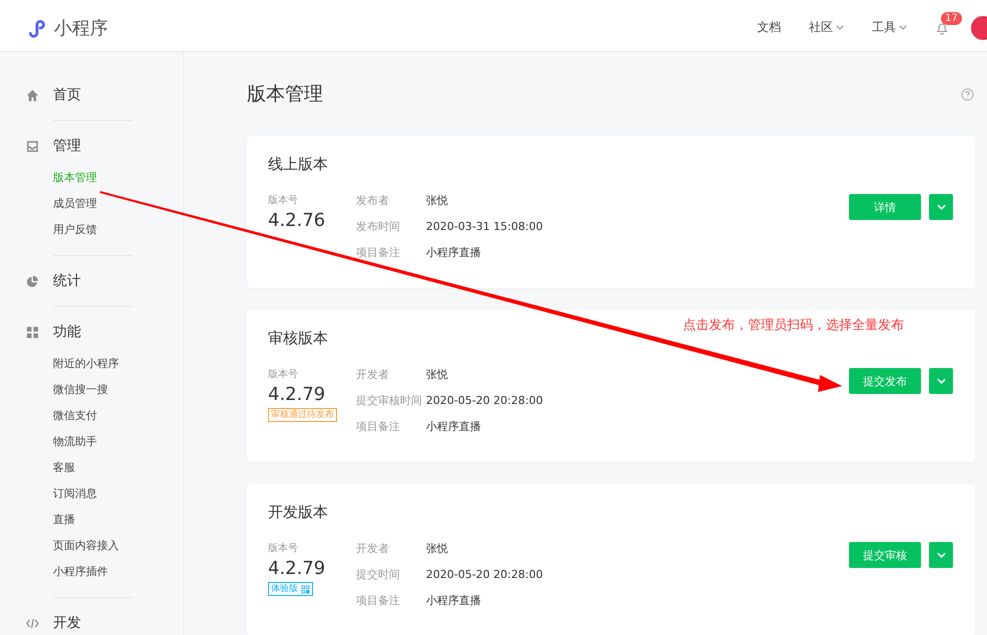 Image resolution: width=987 pixels, height=635 pixels. Describe the element at coordinates (97, 390) in the screenshot. I see `sidebar-item: 微信搜一搜` at that location.